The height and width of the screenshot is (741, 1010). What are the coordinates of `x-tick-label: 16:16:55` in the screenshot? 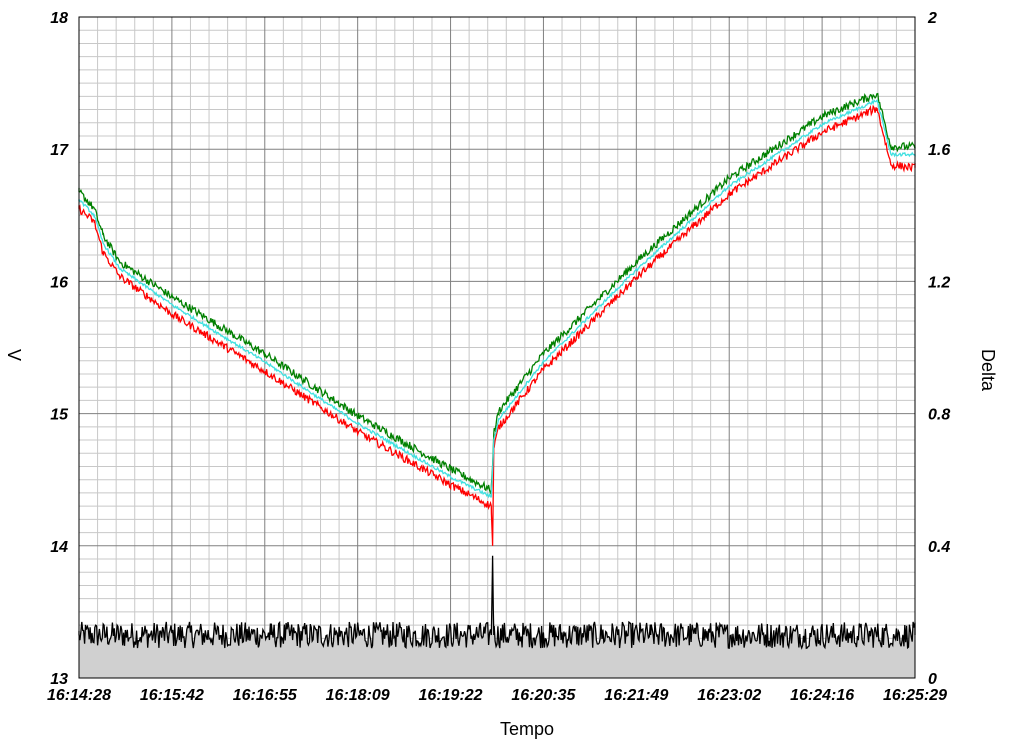 It's located at (265, 695).